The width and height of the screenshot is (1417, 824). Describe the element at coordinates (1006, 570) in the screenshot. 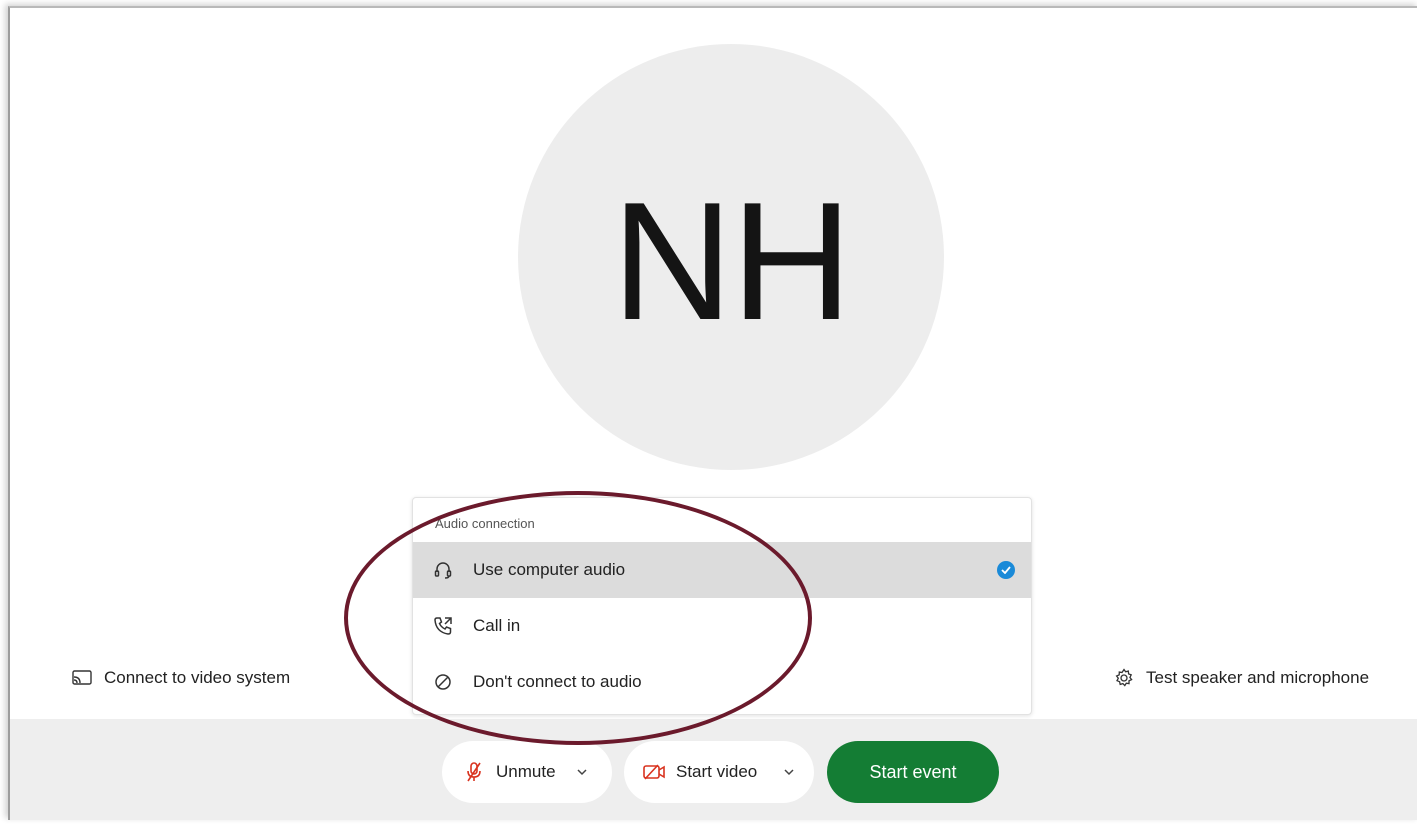

I see `checkmark-icon` at that location.